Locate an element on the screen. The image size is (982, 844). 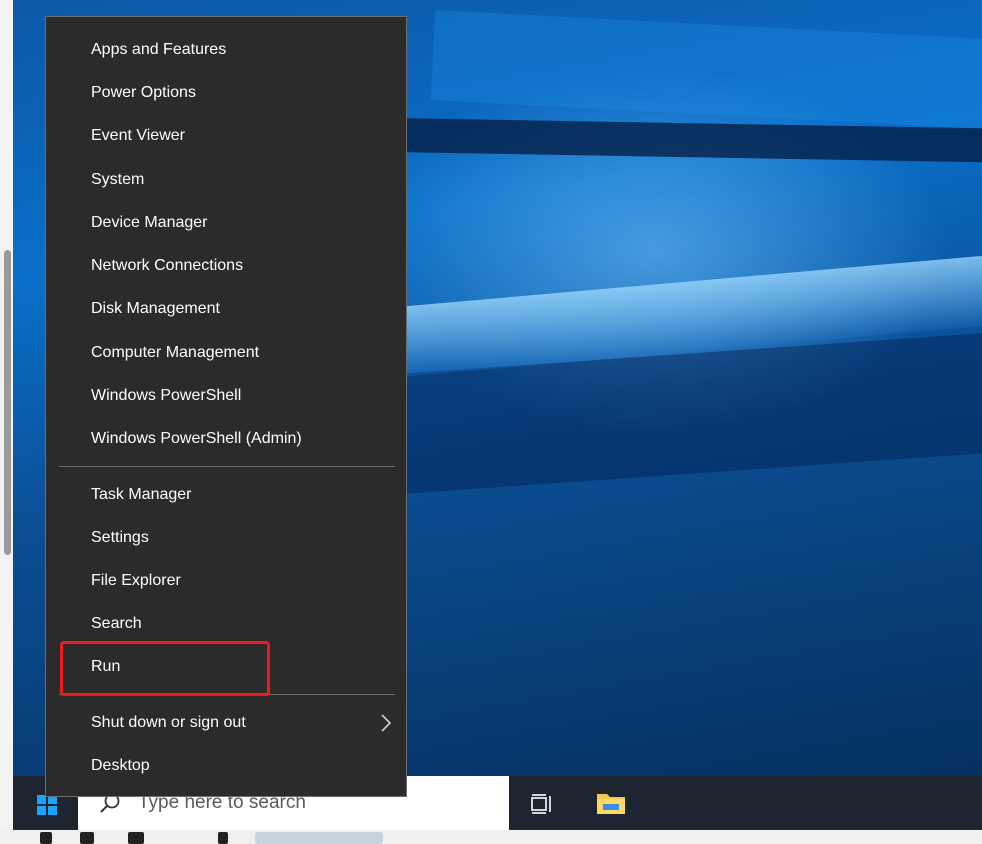
menu-item-windows-powershell-admin: Windows PowerShell (Admin) is located at coordinates (226, 438).